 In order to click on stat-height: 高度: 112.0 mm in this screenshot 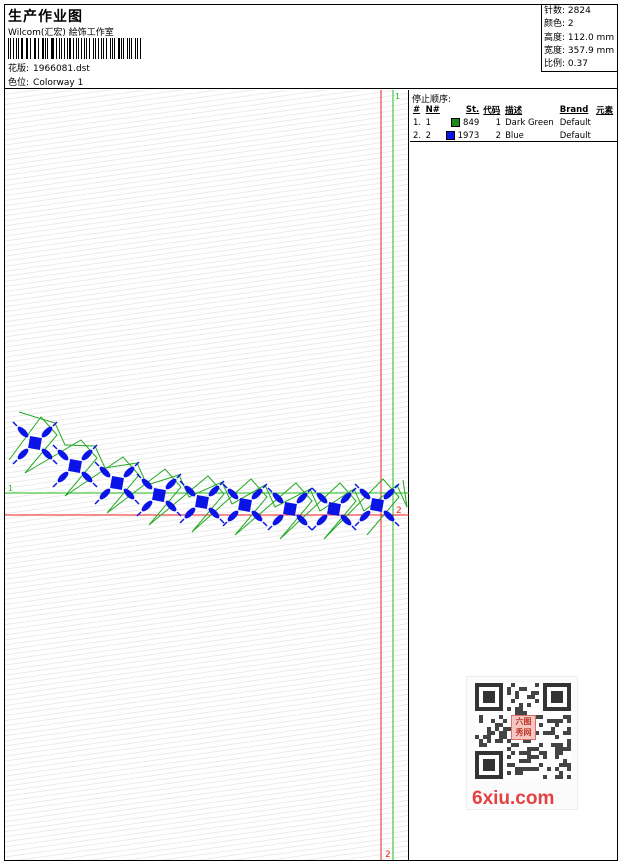, I will do `click(580, 38)`.